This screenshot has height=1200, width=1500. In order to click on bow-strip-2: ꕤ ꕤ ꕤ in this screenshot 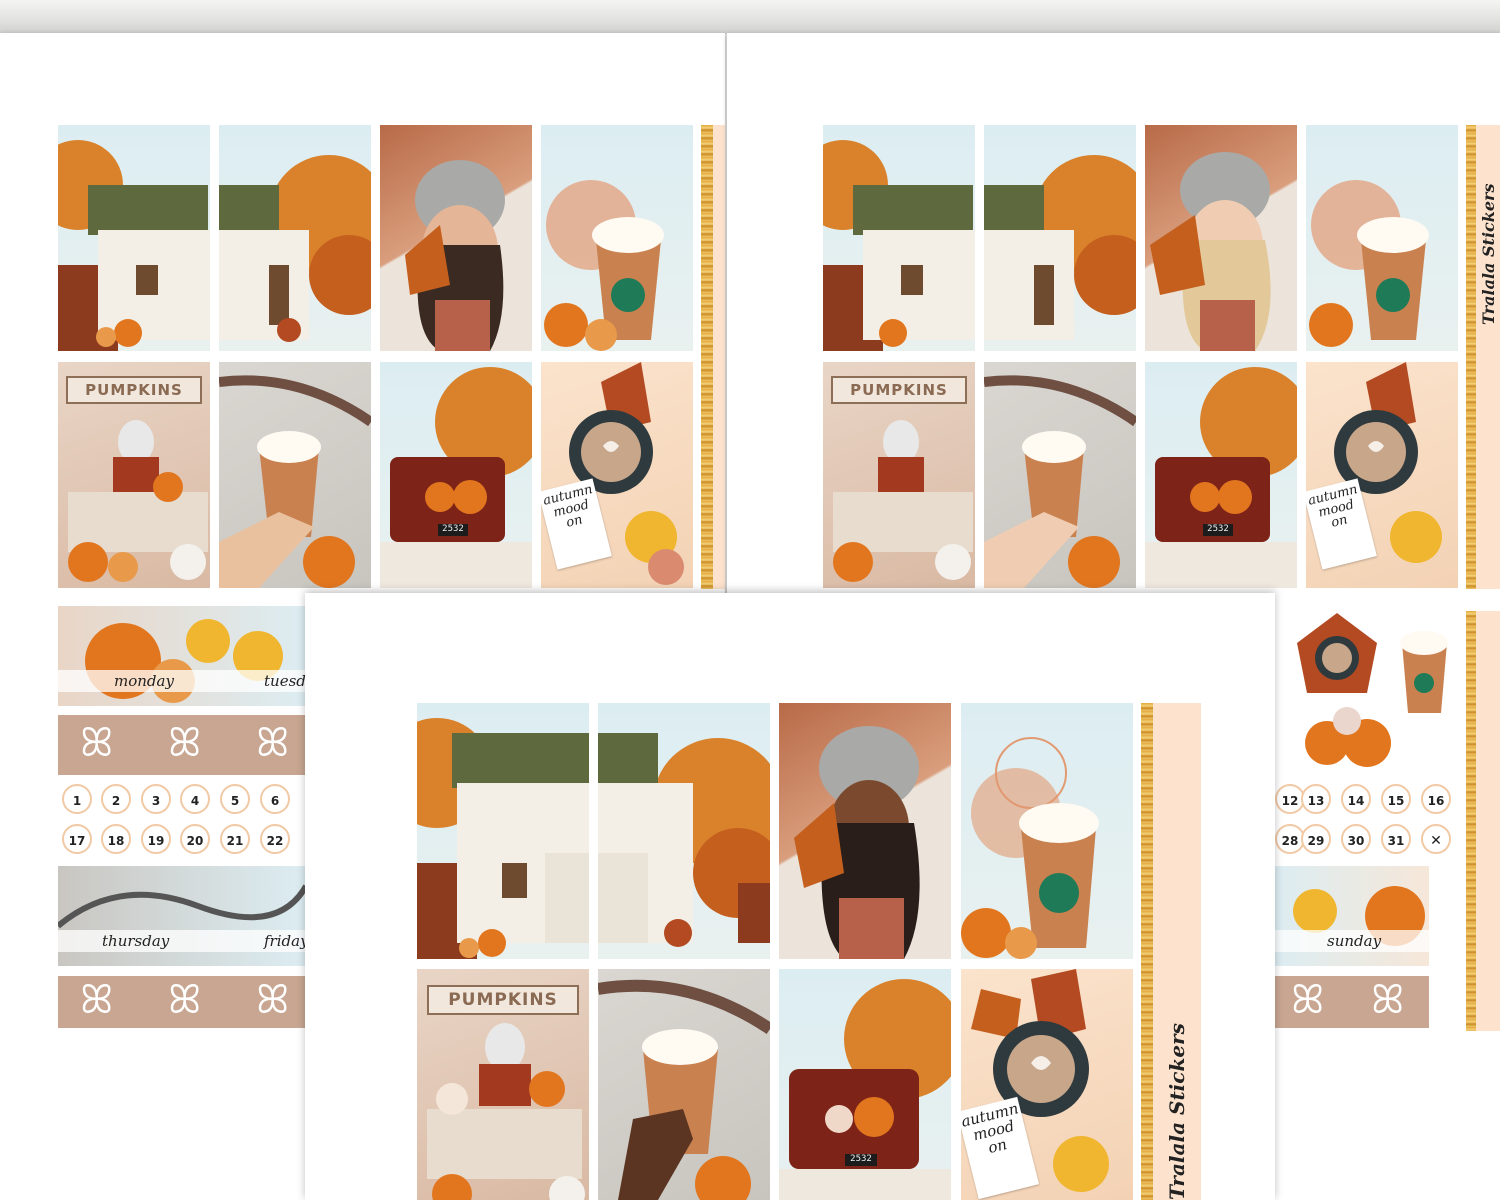, I will do `click(182, 1002)`.